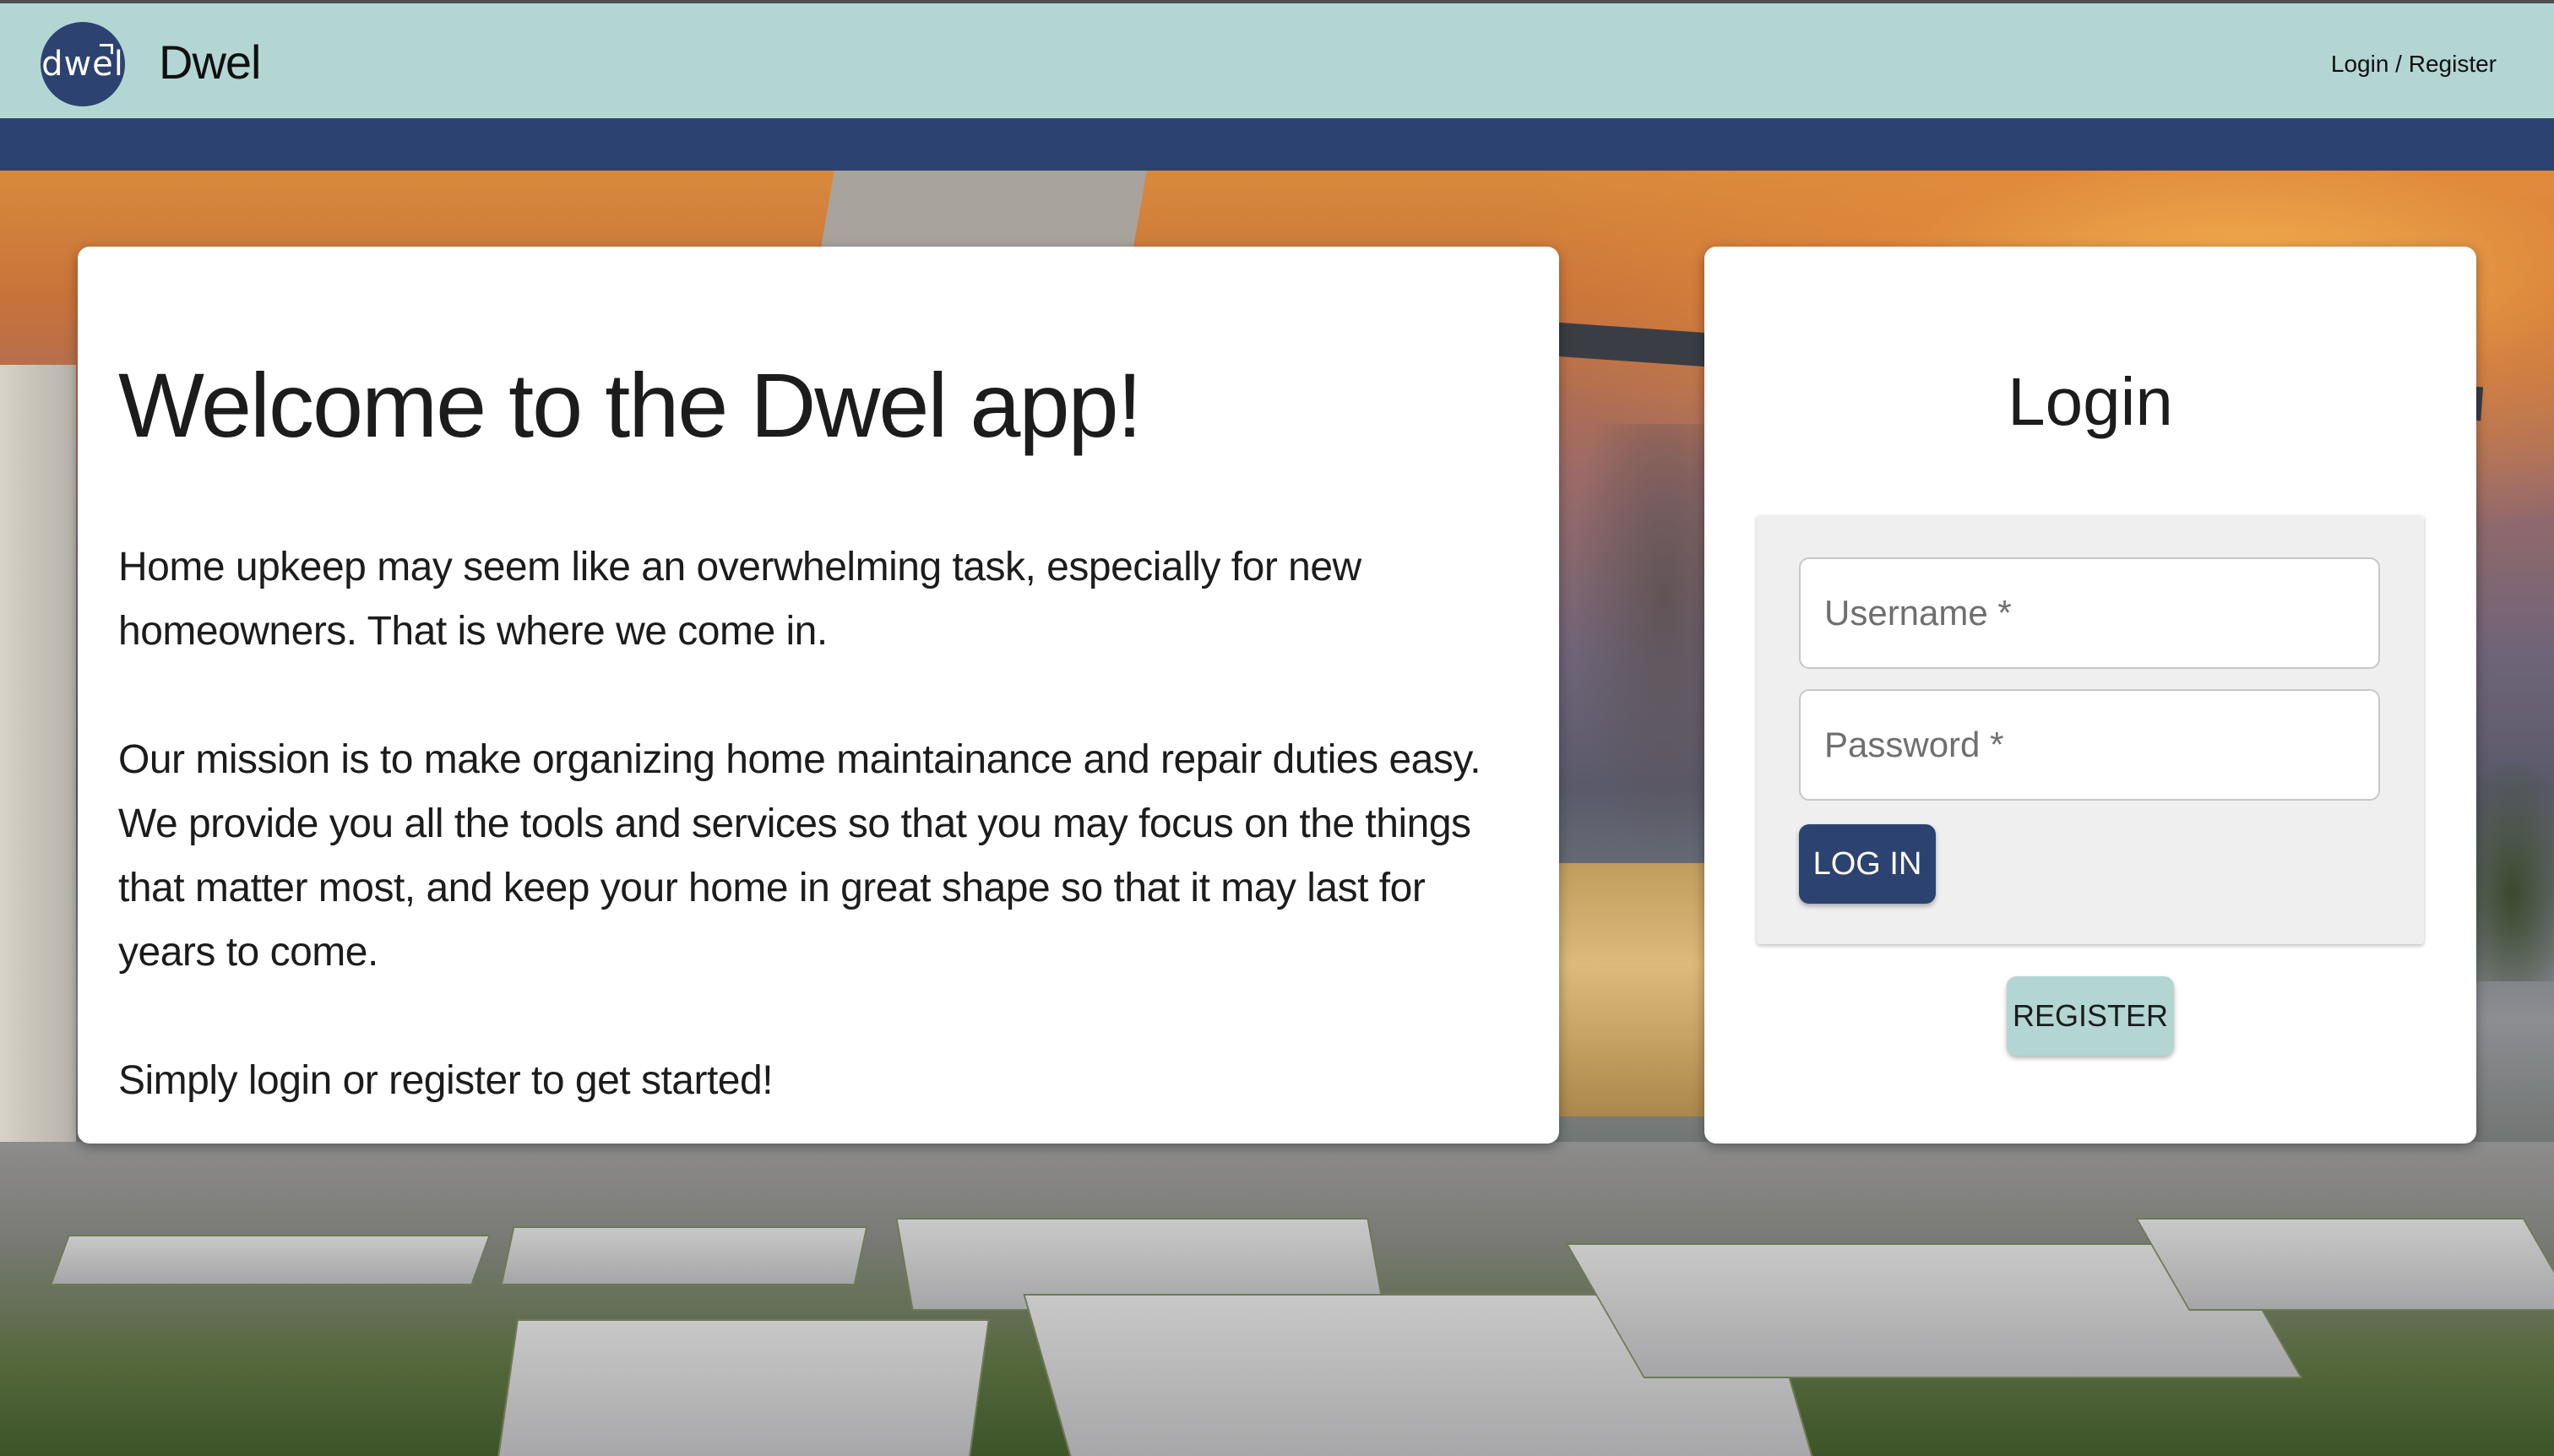 The height and width of the screenshot is (1456, 2554). I want to click on login-form: LOG IN, so click(2090, 729).